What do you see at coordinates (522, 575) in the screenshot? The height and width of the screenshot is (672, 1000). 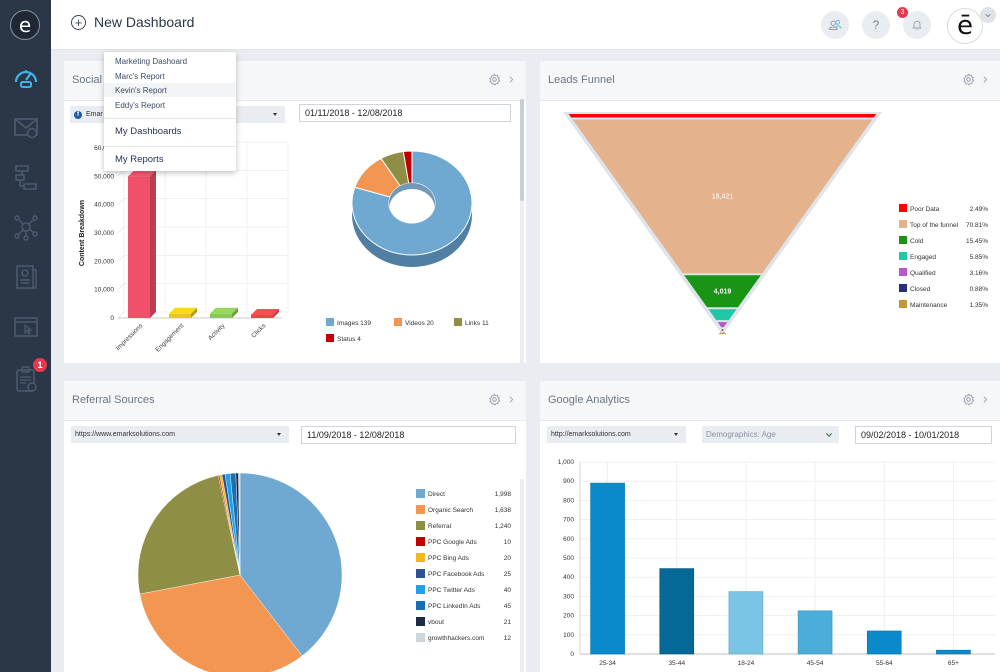 I see `referral-scrollbar` at bounding box center [522, 575].